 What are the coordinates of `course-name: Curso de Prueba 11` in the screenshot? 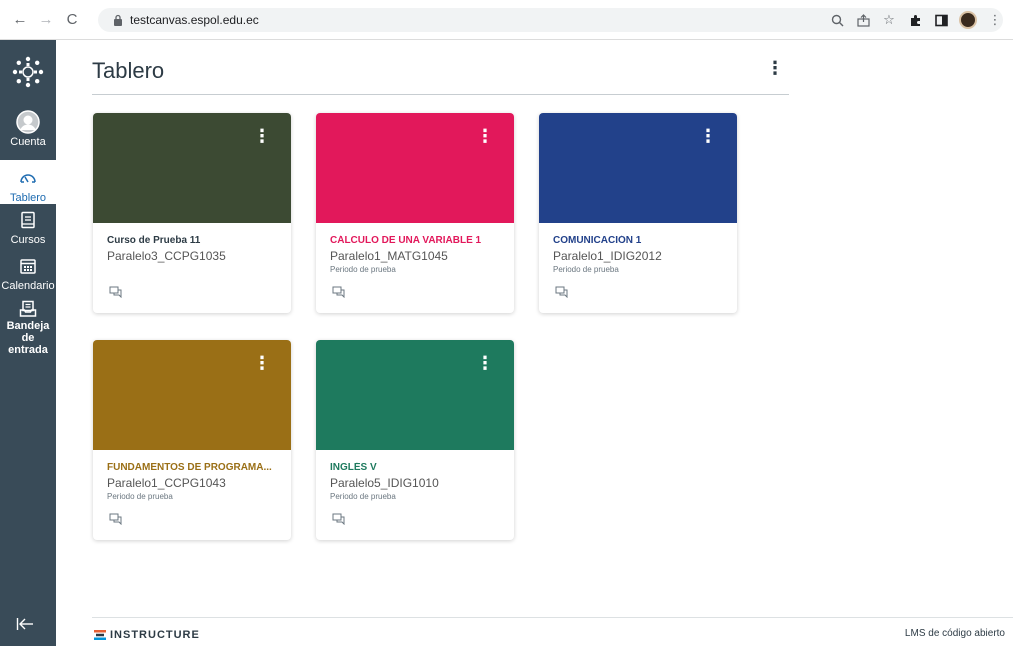 It's located at (195, 240).